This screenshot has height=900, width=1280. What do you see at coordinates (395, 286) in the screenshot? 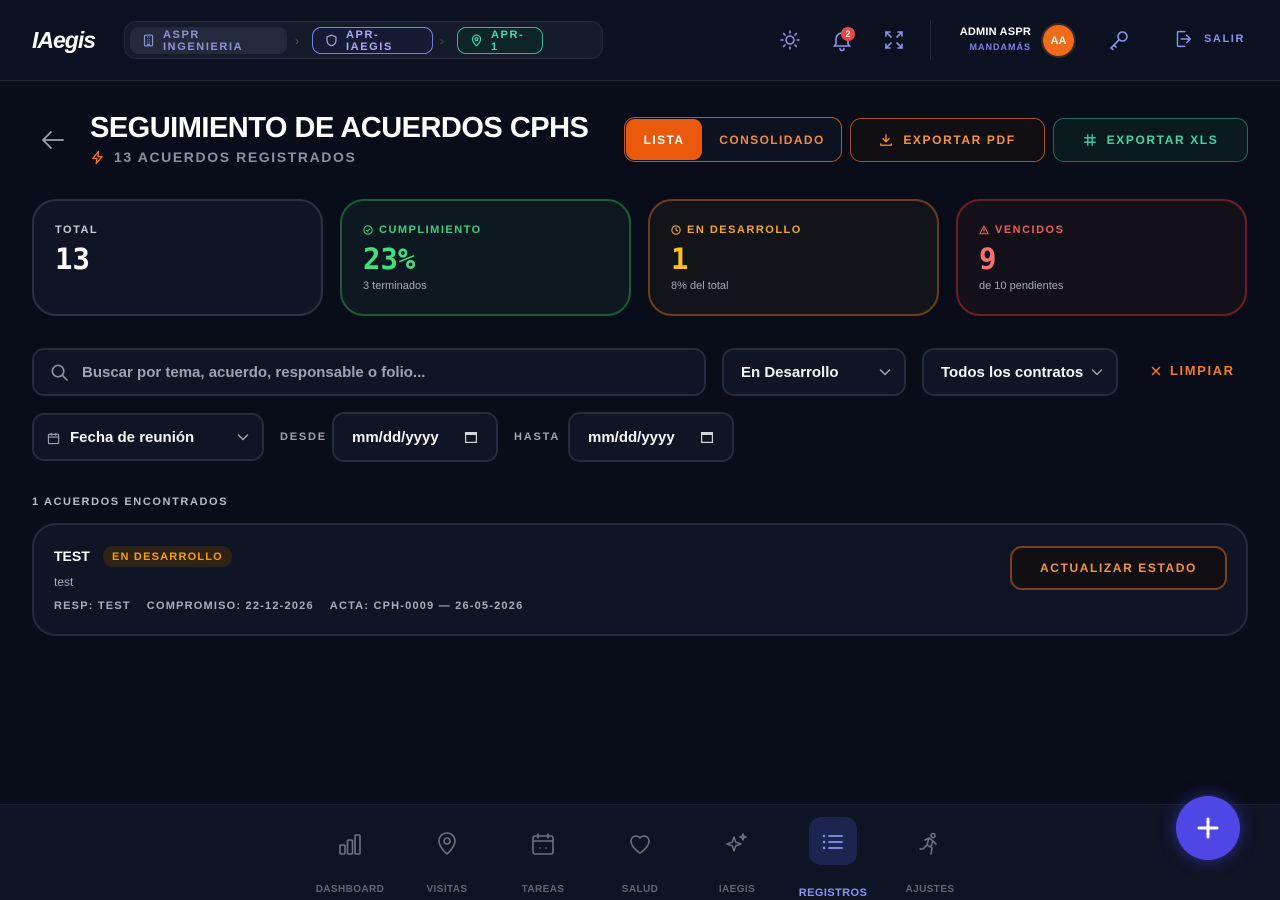
I see `stat-subtext: 3 terminados` at bounding box center [395, 286].